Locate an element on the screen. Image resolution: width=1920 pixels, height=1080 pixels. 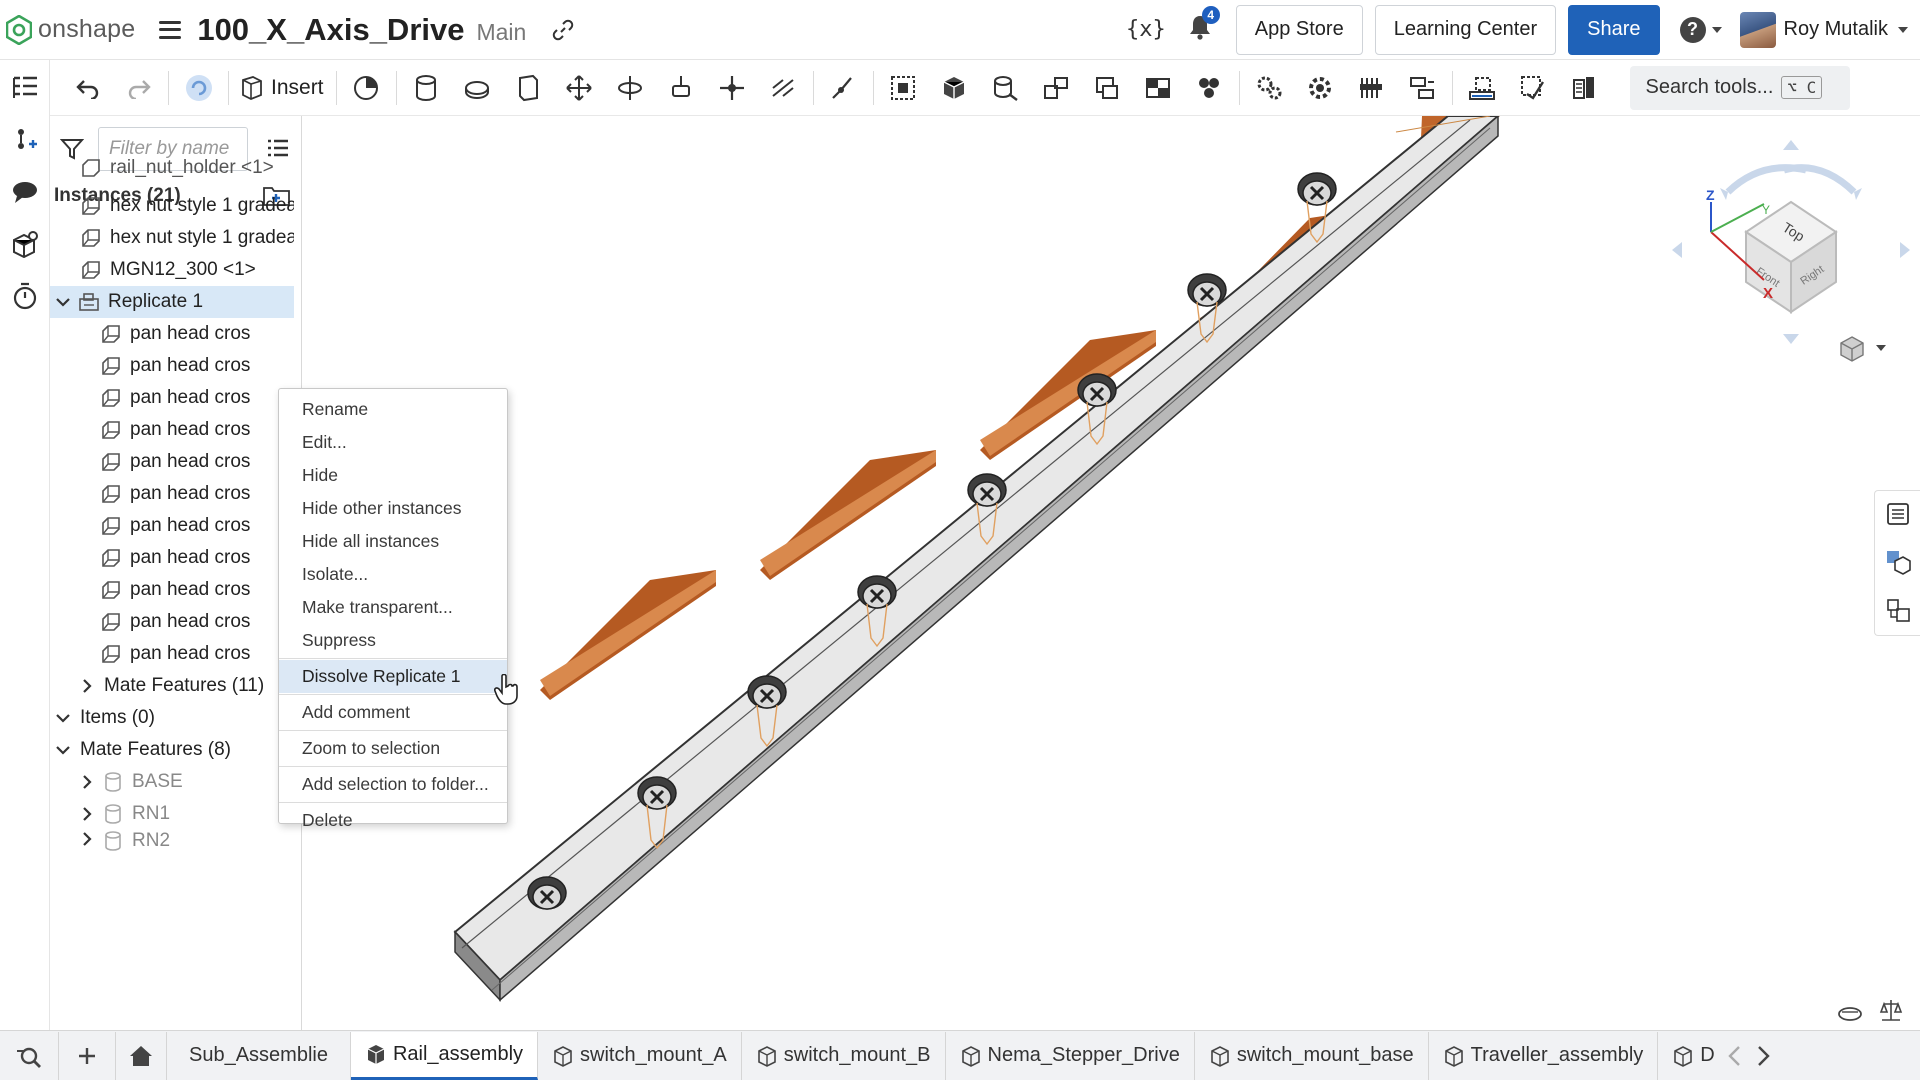
app-store-button: App Store is located at coordinates (1299, 29).